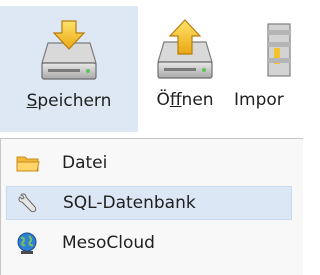 This screenshot has width=320, height=275. What do you see at coordinates (69, 50) in the screenshot?
I see `save-drive-icon` at bounding box center [69, 50].